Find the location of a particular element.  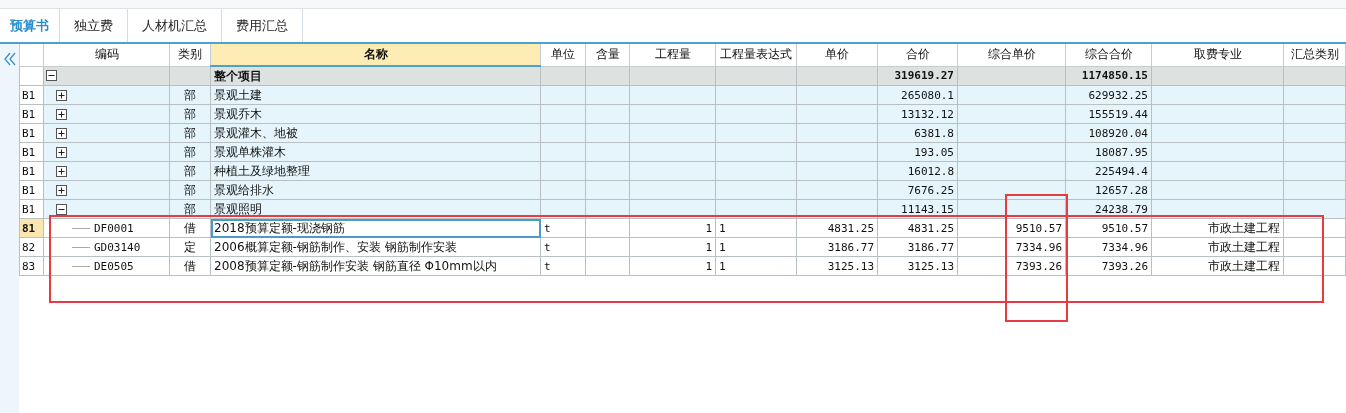

column-header: 工程量表达式 is located at coordinates (756, 55).